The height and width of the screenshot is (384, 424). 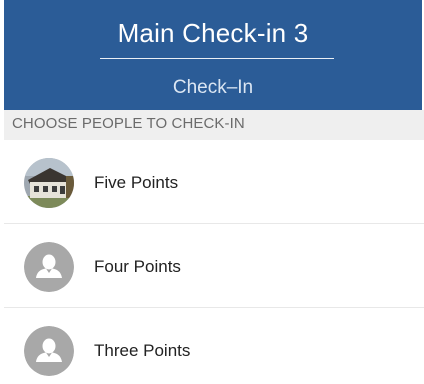 I want to click on section-label: CHOOSE PEOPLE TO CHECK-IN, so click(x=128, y=123).